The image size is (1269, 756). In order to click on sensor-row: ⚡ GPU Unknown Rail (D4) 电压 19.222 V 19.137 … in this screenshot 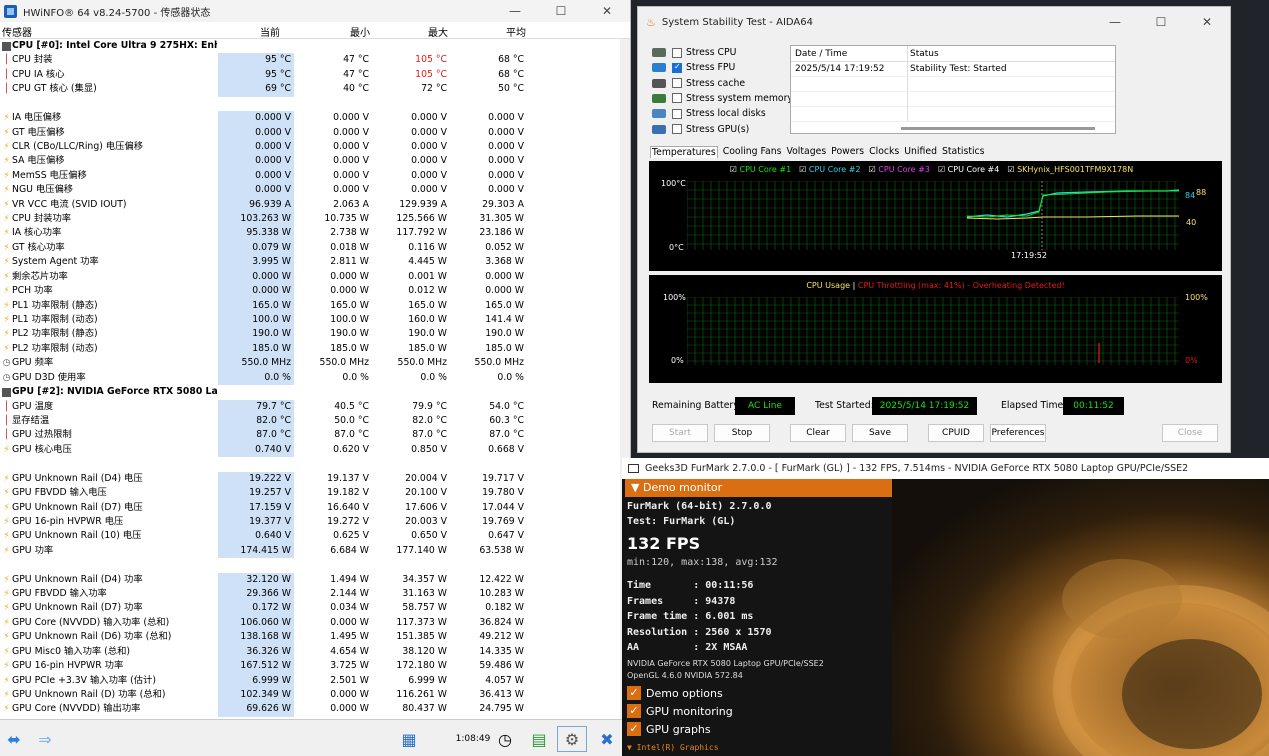, I will do `click(310, 479)`.